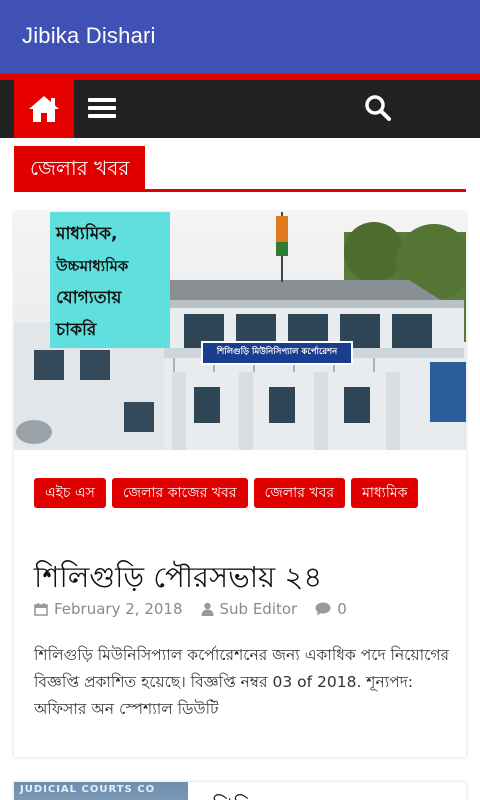  I want to click on app-bar: Jibika Dishari, so click(240, 37).